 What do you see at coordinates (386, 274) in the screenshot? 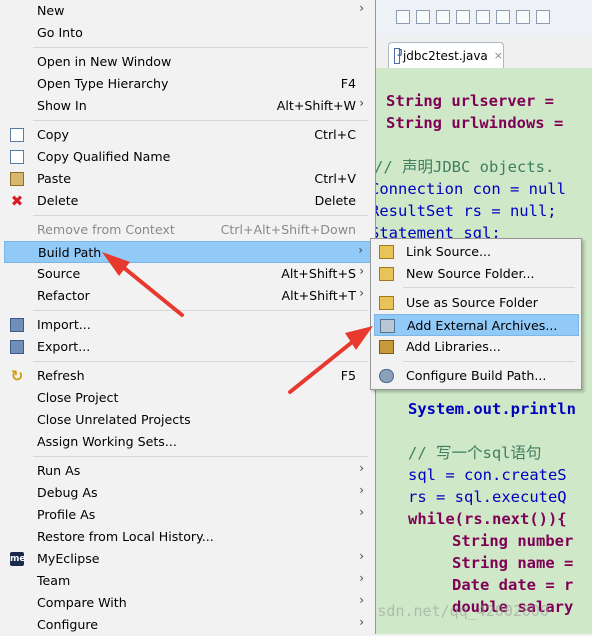
I see `new-source-folder-icon` at bounding box center [386, 274].